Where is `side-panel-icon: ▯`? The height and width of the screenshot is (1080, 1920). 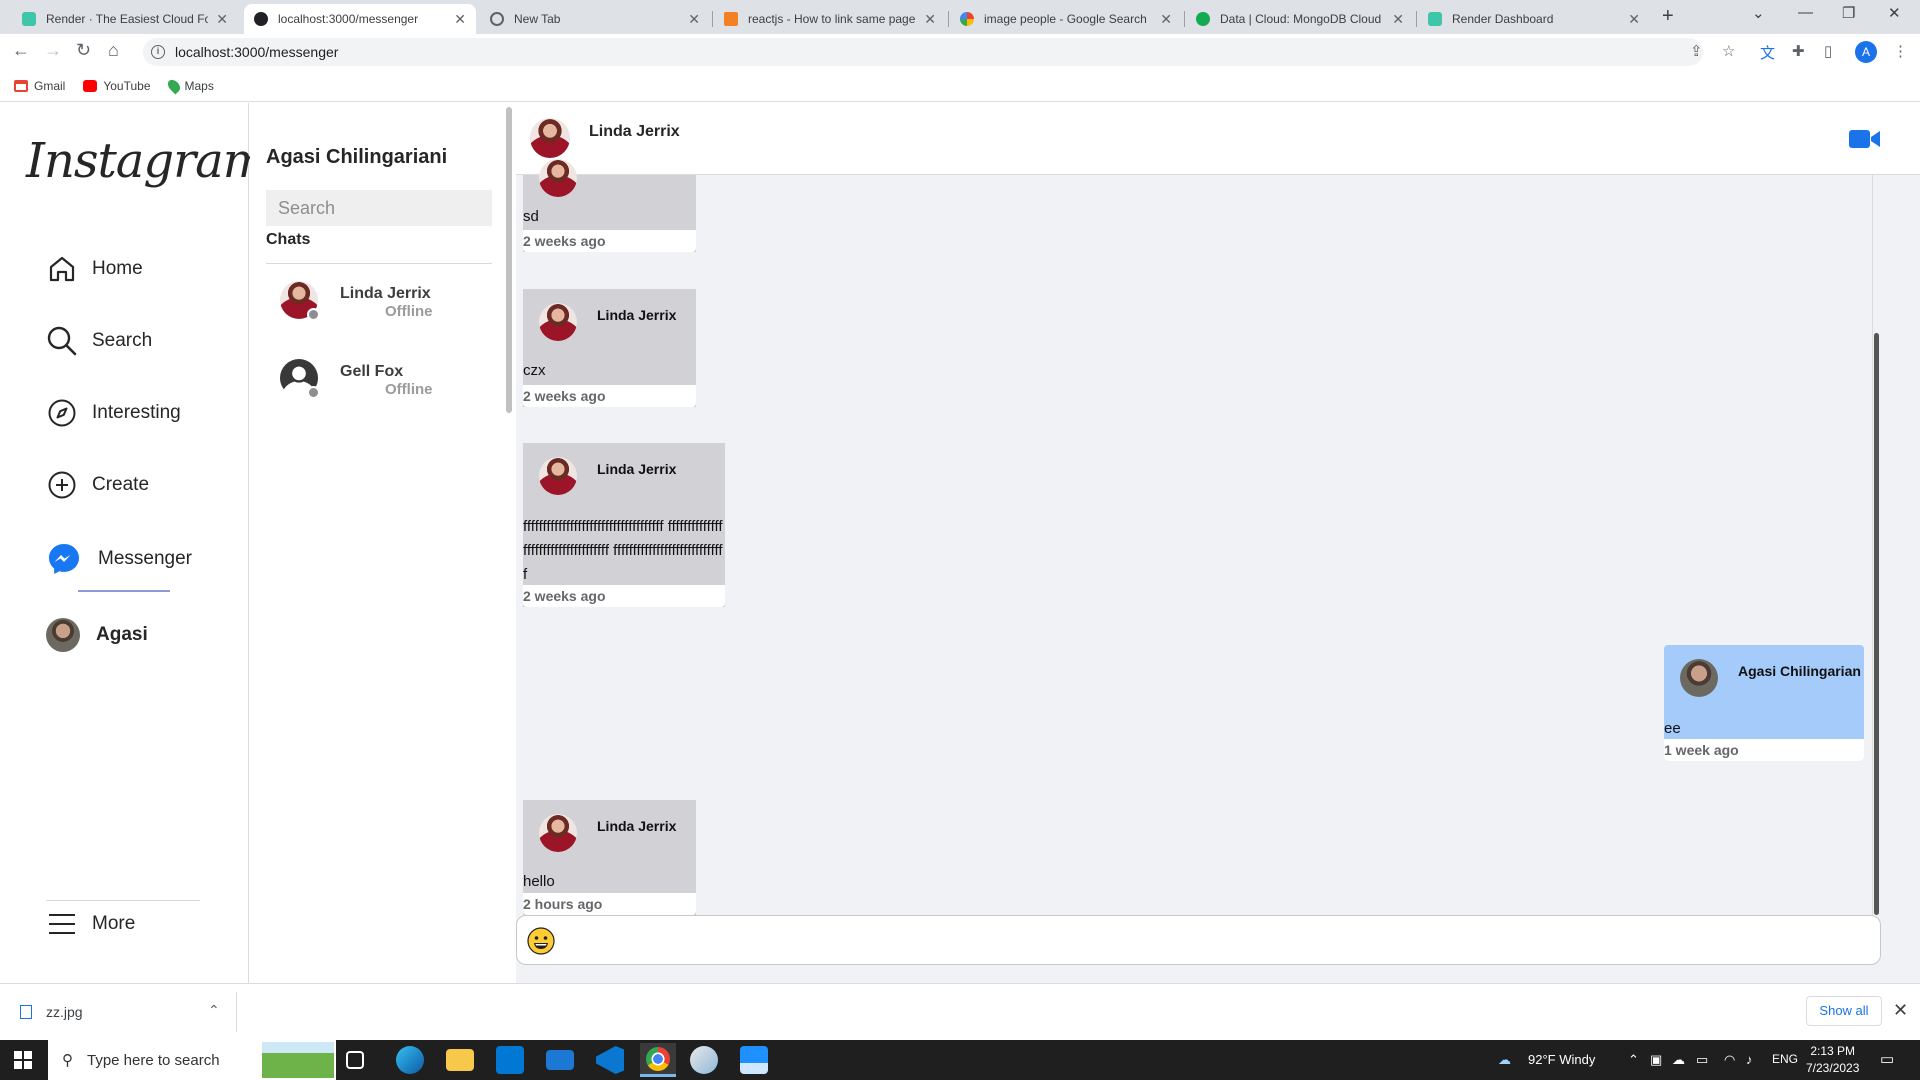
side-panel-icon: ▯ is located at coordinates (1828, 51).